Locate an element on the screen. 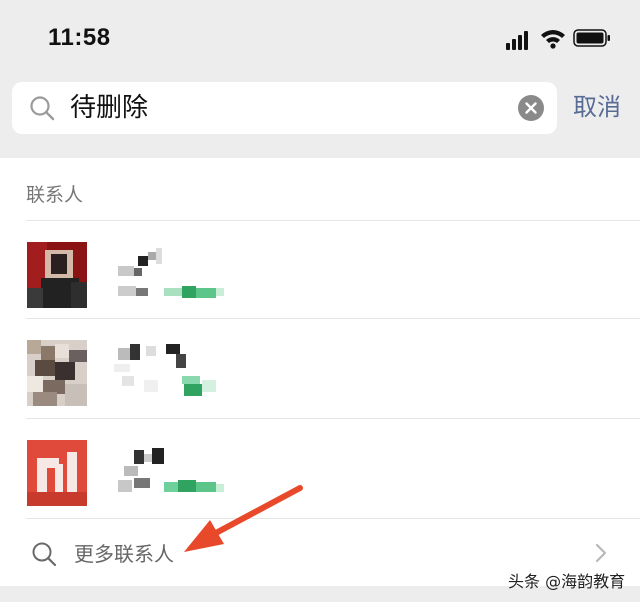  cellular-signal-icon is located at coordinates (519, 40).